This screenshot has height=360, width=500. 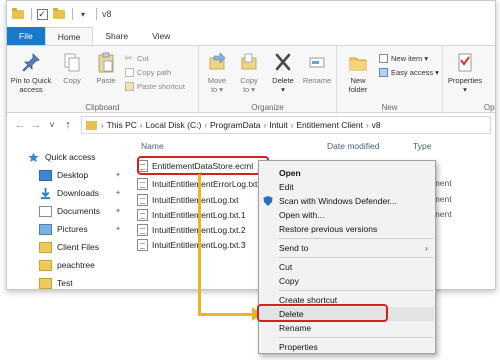 What do you see at coordinates (68, 125) in the screenshot?
I see `up-button: ↑` at bounding box center [68, 125].